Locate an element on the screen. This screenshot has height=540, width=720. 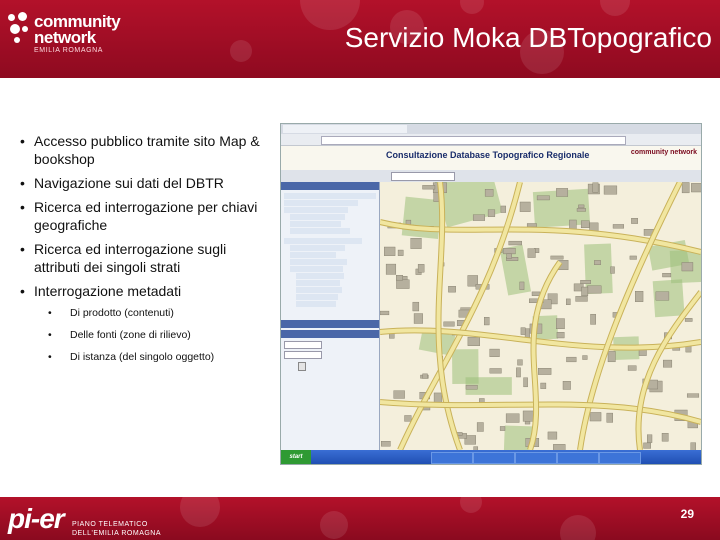
sub-bullet-text: Di prodotto (contenuti) is located at coordinates (122, 313).